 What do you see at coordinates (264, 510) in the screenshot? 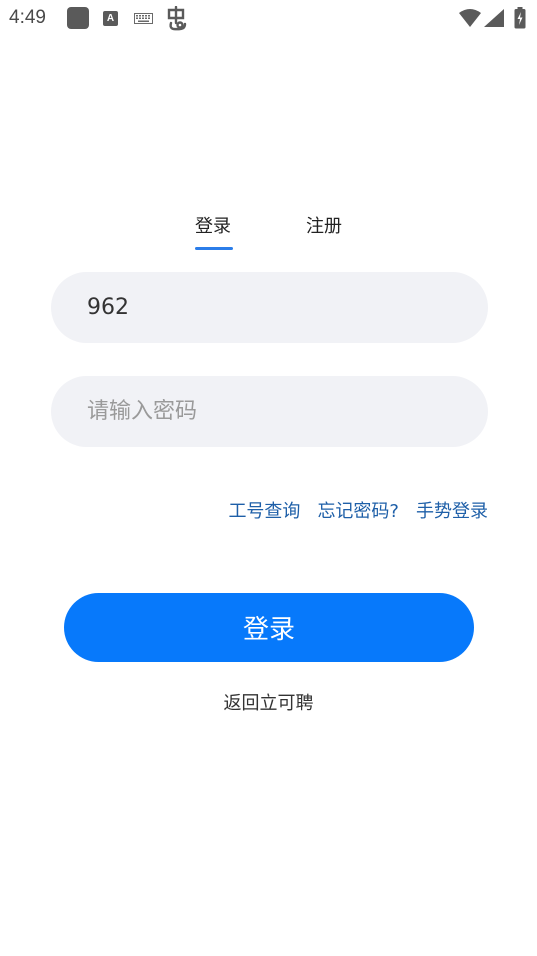
I see `employee-id-lookup-link: 工号查询` at bounding box center [264, 510].